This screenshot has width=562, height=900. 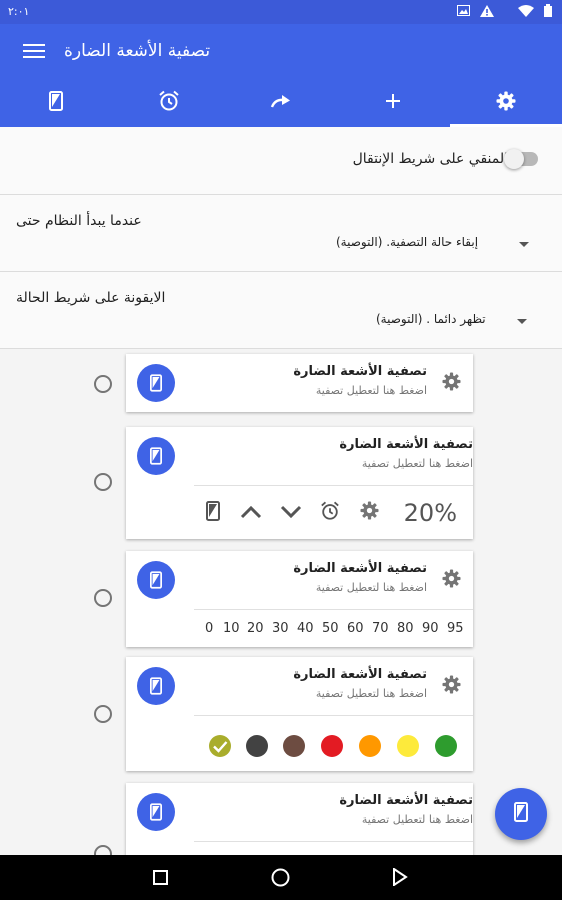 I want to click on tab-bar, so click(x=281, y=103).